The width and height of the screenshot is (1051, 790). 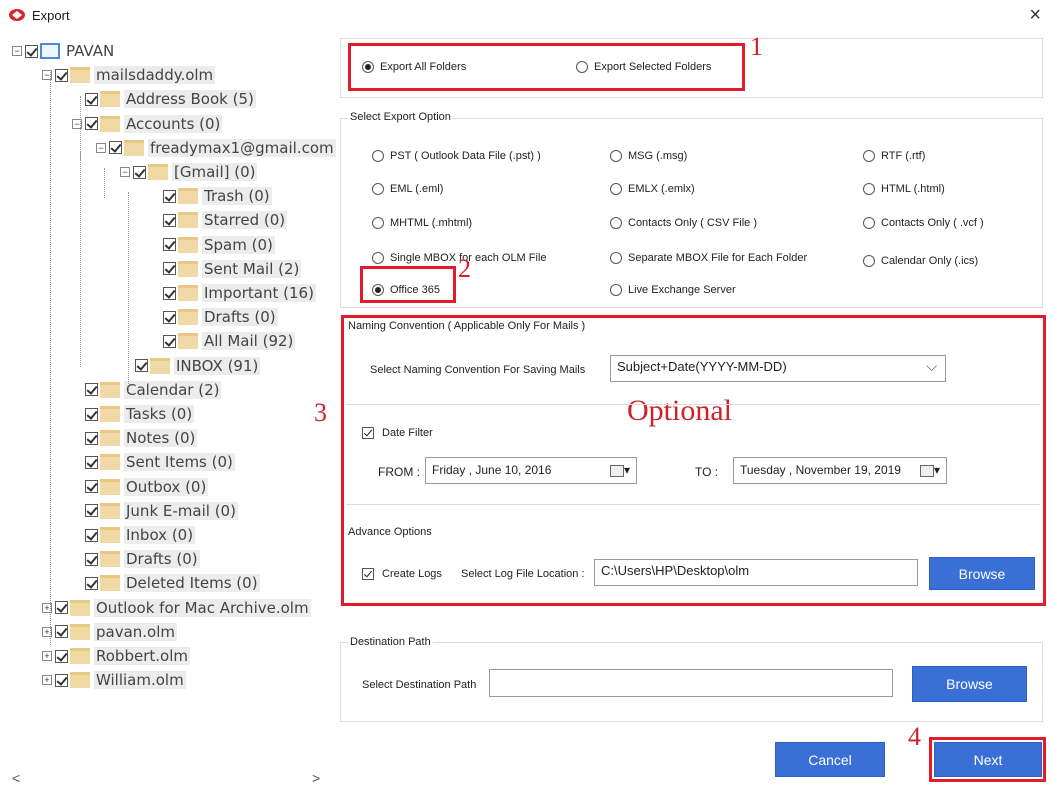 What do you see at coordinates (316, 778) in the screenshot?
I see `scroll-right-icon: >` at bounding box center [316, 778].